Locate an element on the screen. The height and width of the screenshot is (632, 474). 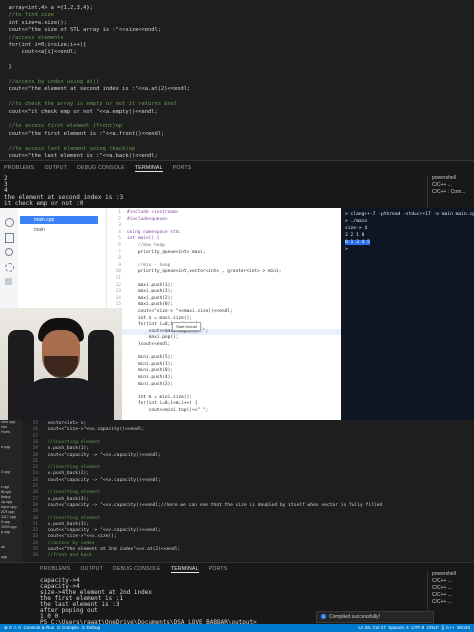
sidebar-file: Jp.cpp is located at coordinates (6, 502).